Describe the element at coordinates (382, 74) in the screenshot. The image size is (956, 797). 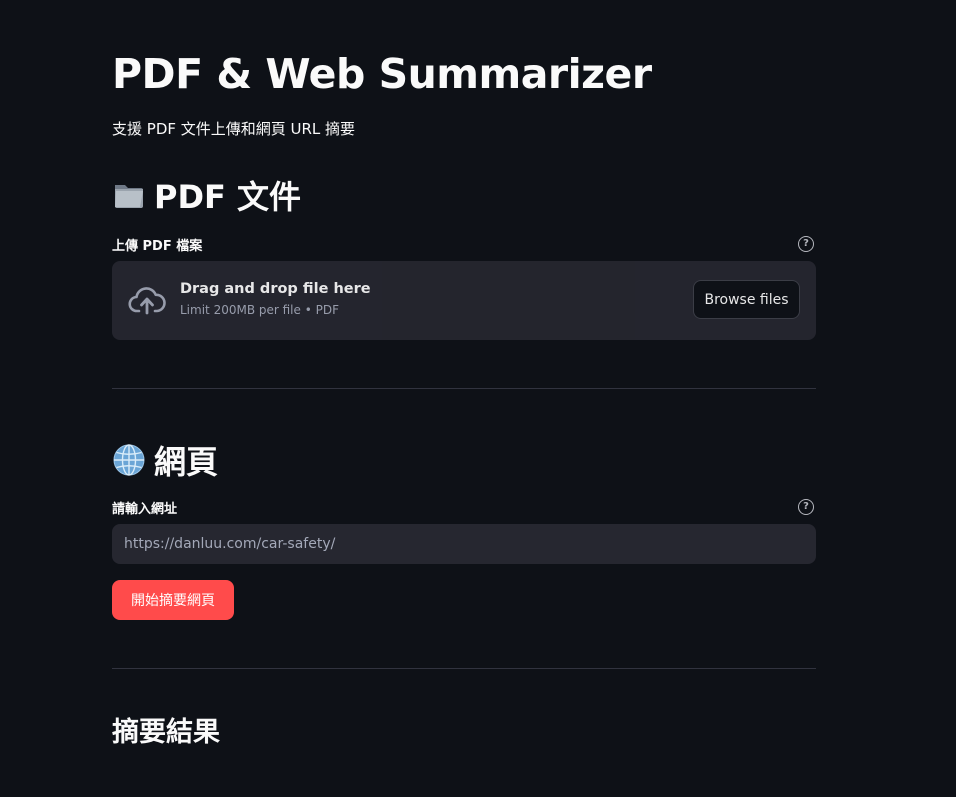
I see `page-title: PDF & Web Summarizer` at that location.